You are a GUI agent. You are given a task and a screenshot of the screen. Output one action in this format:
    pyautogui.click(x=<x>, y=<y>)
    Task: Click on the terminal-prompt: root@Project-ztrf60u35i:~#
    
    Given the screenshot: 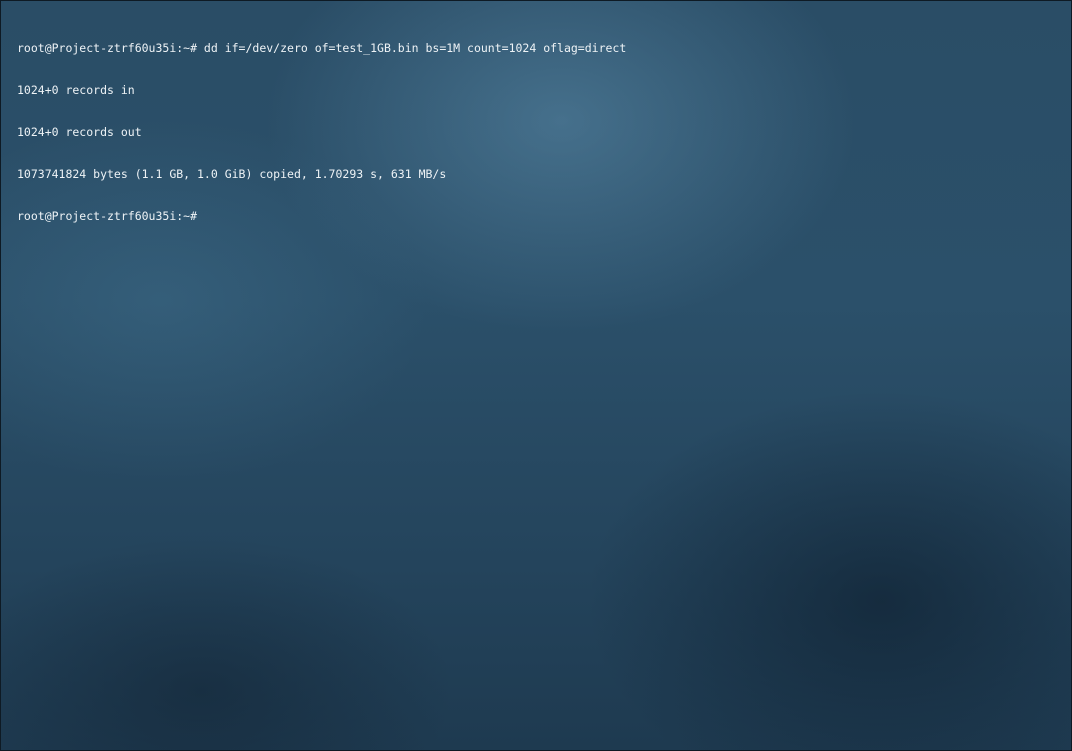 What is the action you would take?
    pyautogui.click(x=107, y=216)
    